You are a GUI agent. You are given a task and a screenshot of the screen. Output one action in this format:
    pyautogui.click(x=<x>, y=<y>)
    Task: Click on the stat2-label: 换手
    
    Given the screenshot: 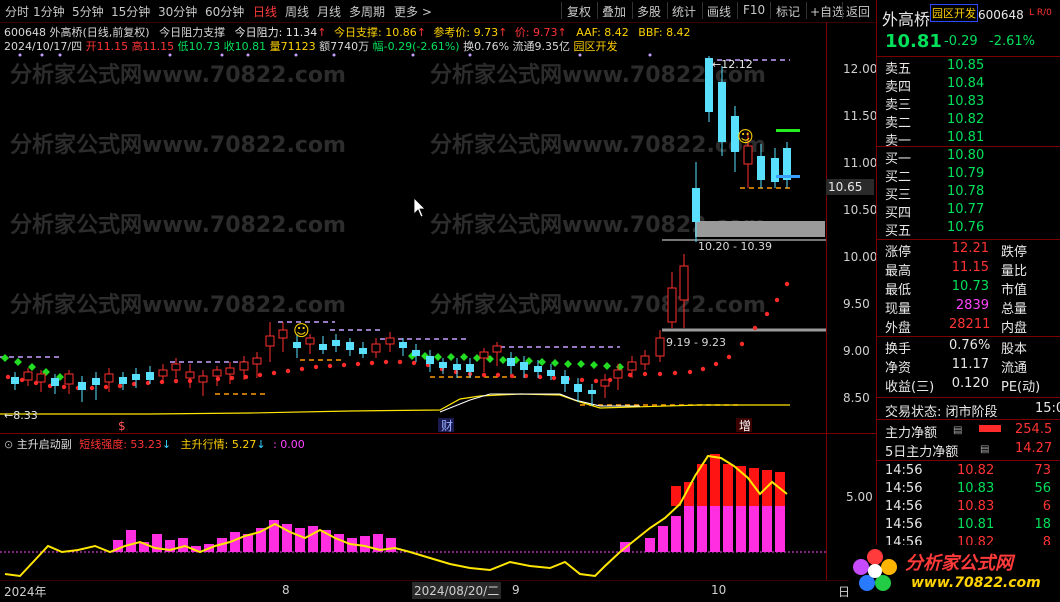 What is the action you would take?
    pyautogui.click(x=898, y=349)
    